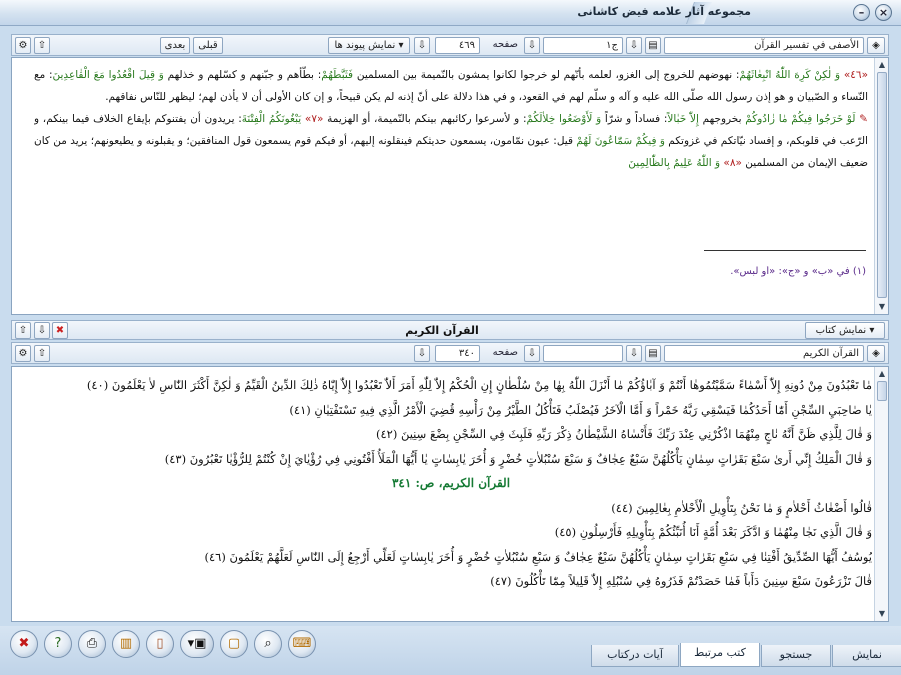 The image size is (901, 675). Describe the element at coordinates (796, 656) in the screenshot. I see `tab-search: جستجو` at that location.